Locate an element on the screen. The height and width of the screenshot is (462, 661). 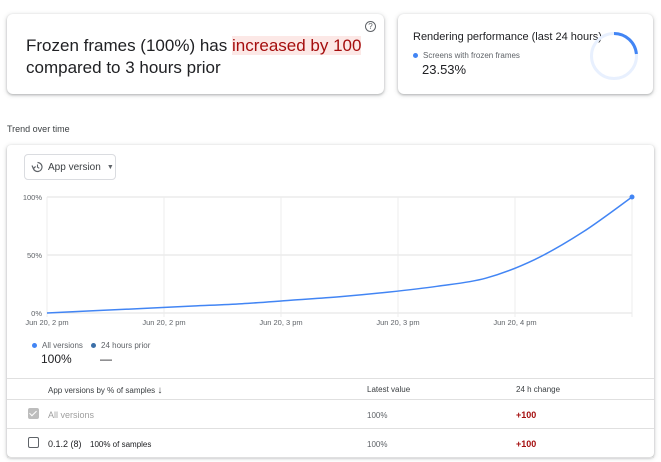
legend-all-versions-label: All versions is located at coordinates (62, 345).